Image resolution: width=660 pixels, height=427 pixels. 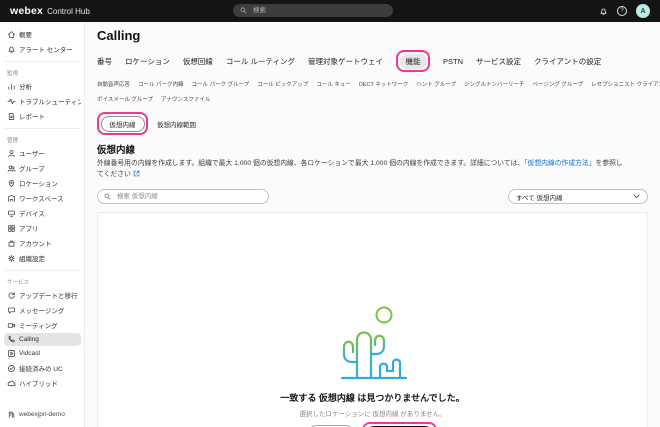 I want to click on subnav-call-park-group: コール パーク グループ, so click(x=221, y=85).